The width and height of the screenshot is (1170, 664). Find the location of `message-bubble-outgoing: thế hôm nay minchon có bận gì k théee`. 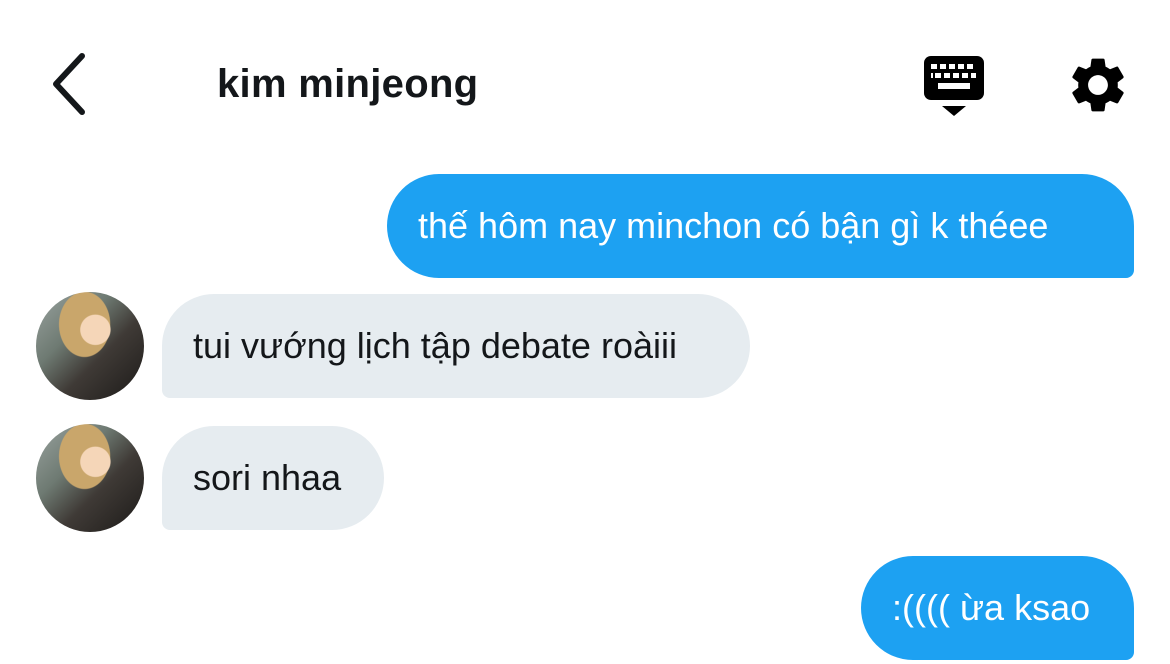

message-bubble-outgoing: thế hôm nay minchon có bận gì k théee is located at coordinates (760, 226).